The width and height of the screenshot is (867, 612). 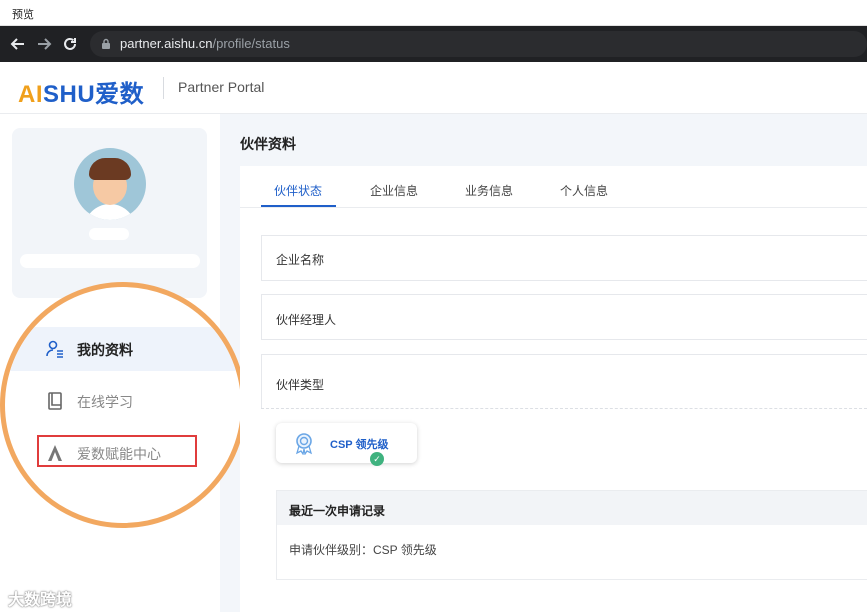 What do you see at coordinates (54, 349) in the screenshot?
I see `user-profile-icon` at bounding box center [54, 349].